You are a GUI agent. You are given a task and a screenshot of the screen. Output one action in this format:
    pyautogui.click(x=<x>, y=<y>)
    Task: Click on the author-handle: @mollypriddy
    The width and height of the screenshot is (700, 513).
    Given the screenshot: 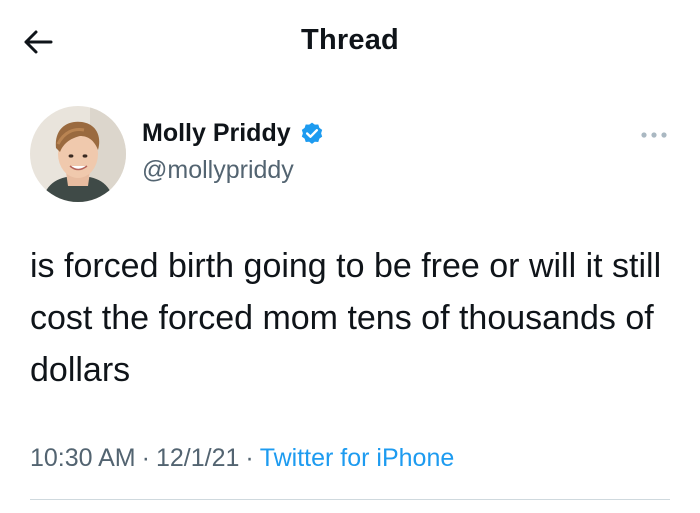 What is the action you would take?
    pyautogui.click(x=218, y=170)
    